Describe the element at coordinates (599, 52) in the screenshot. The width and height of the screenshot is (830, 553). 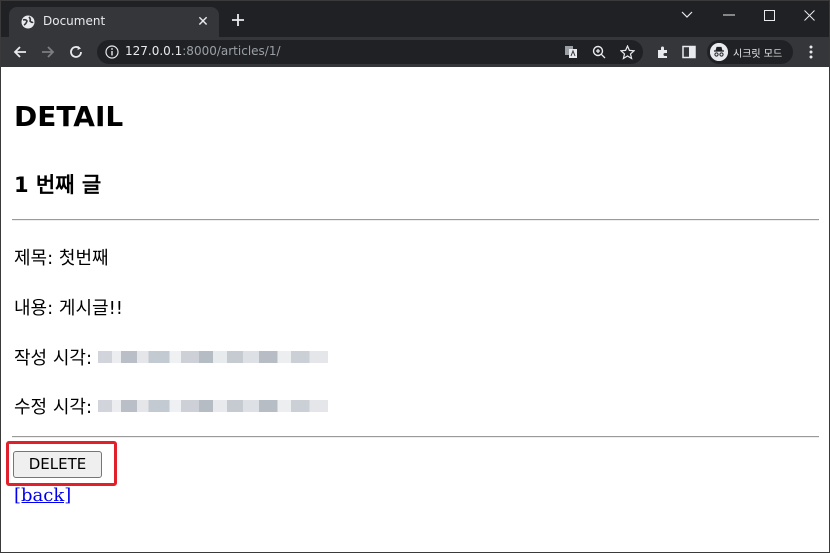
I see `zoom-icon` at that location.